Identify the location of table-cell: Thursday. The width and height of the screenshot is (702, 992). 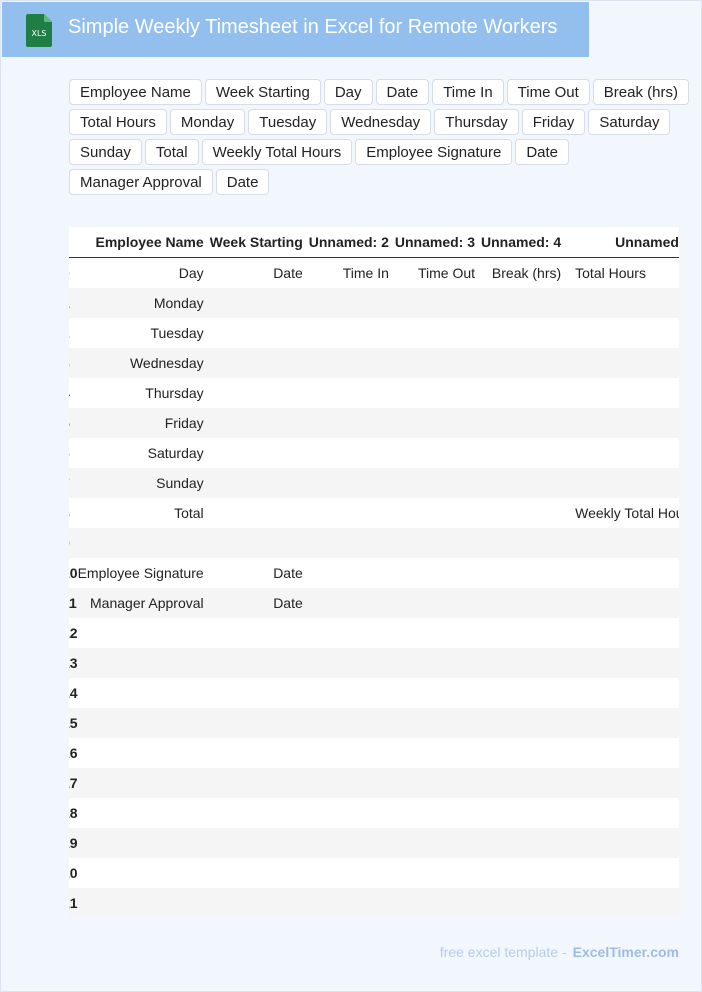
(144, 393).